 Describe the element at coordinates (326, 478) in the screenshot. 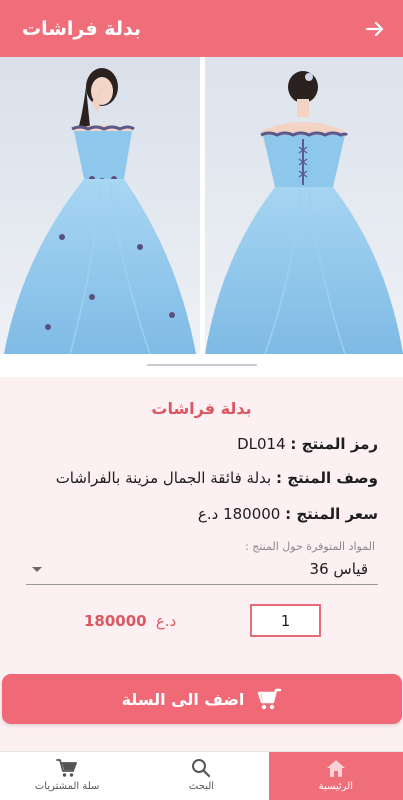

I see `product-description-label: وصف المنتج :` at that location.